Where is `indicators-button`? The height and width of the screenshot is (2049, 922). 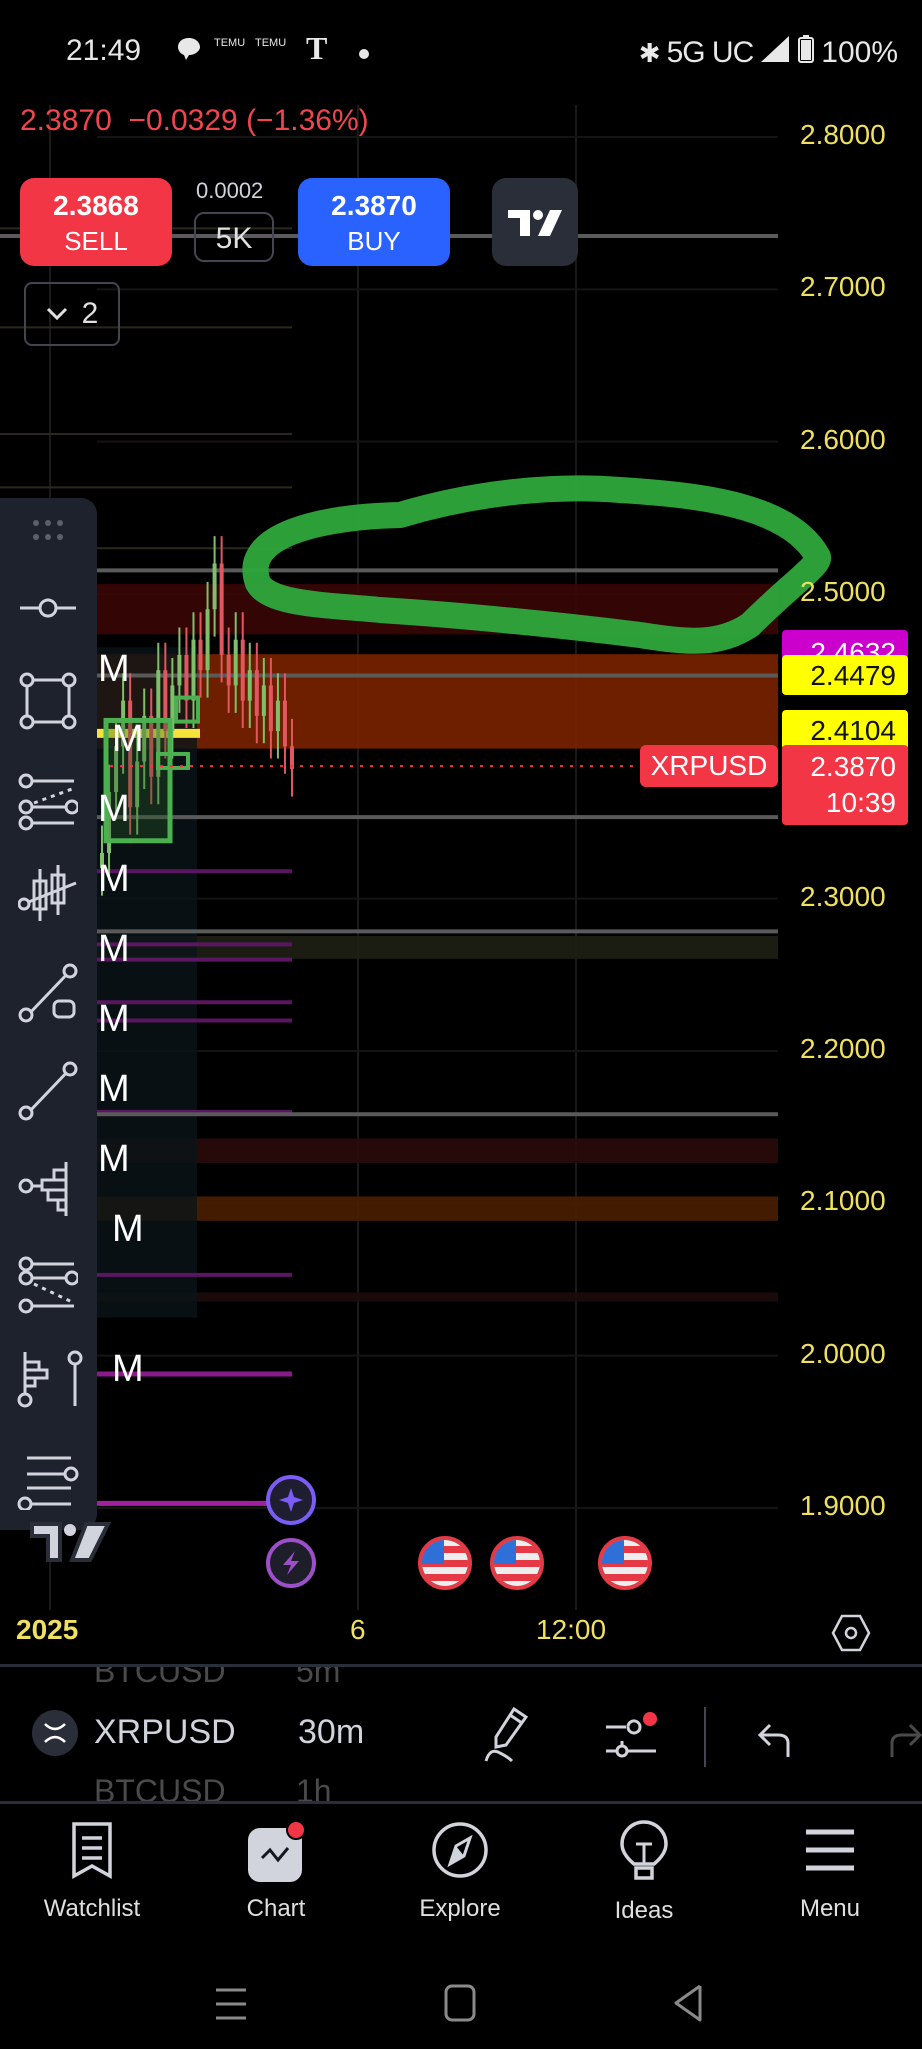 indicators-button is located at coordinates (634, 1739).